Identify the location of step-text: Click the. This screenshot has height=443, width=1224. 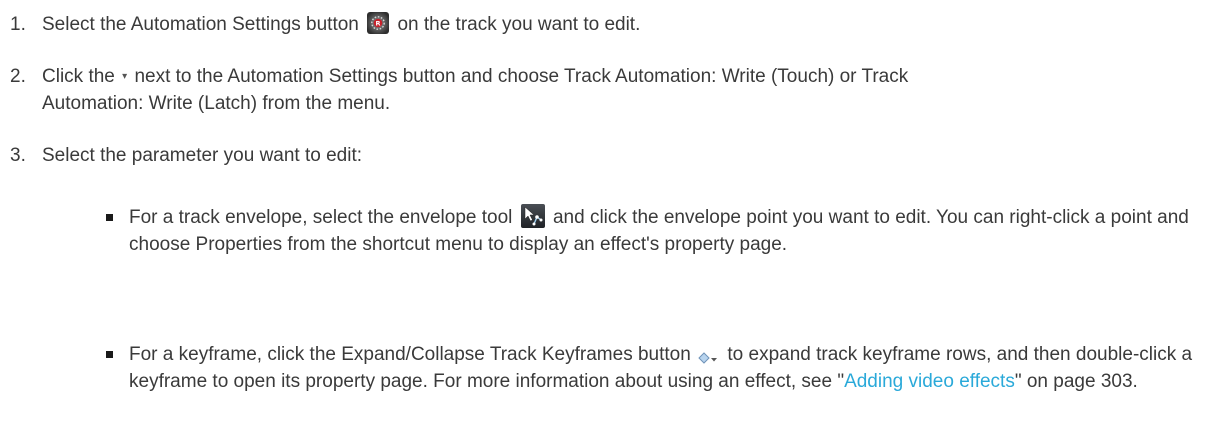
(81, 76).